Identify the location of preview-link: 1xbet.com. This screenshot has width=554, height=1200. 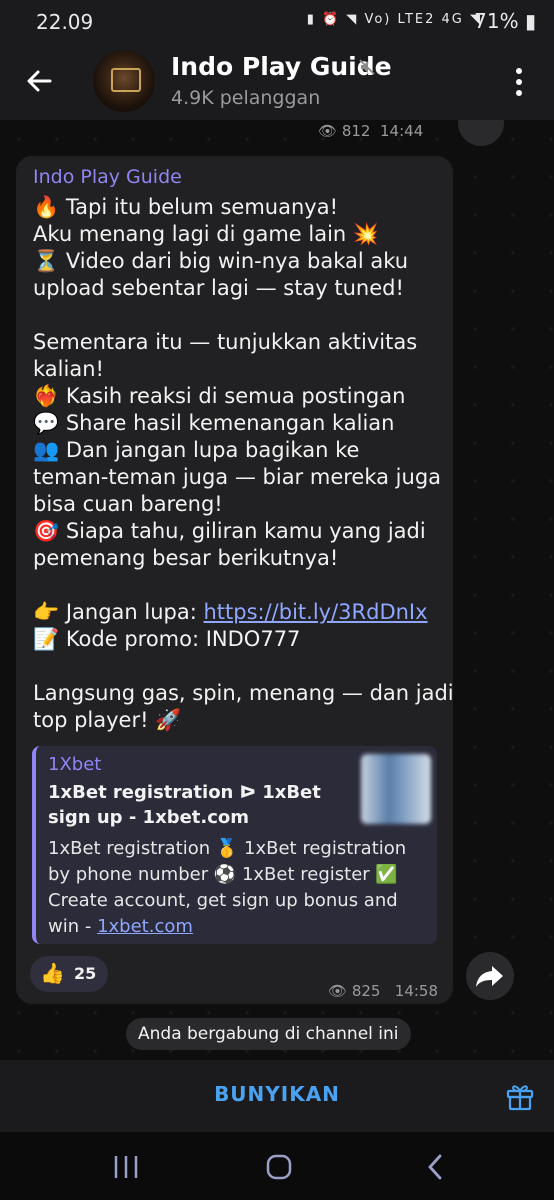
(145, 926).